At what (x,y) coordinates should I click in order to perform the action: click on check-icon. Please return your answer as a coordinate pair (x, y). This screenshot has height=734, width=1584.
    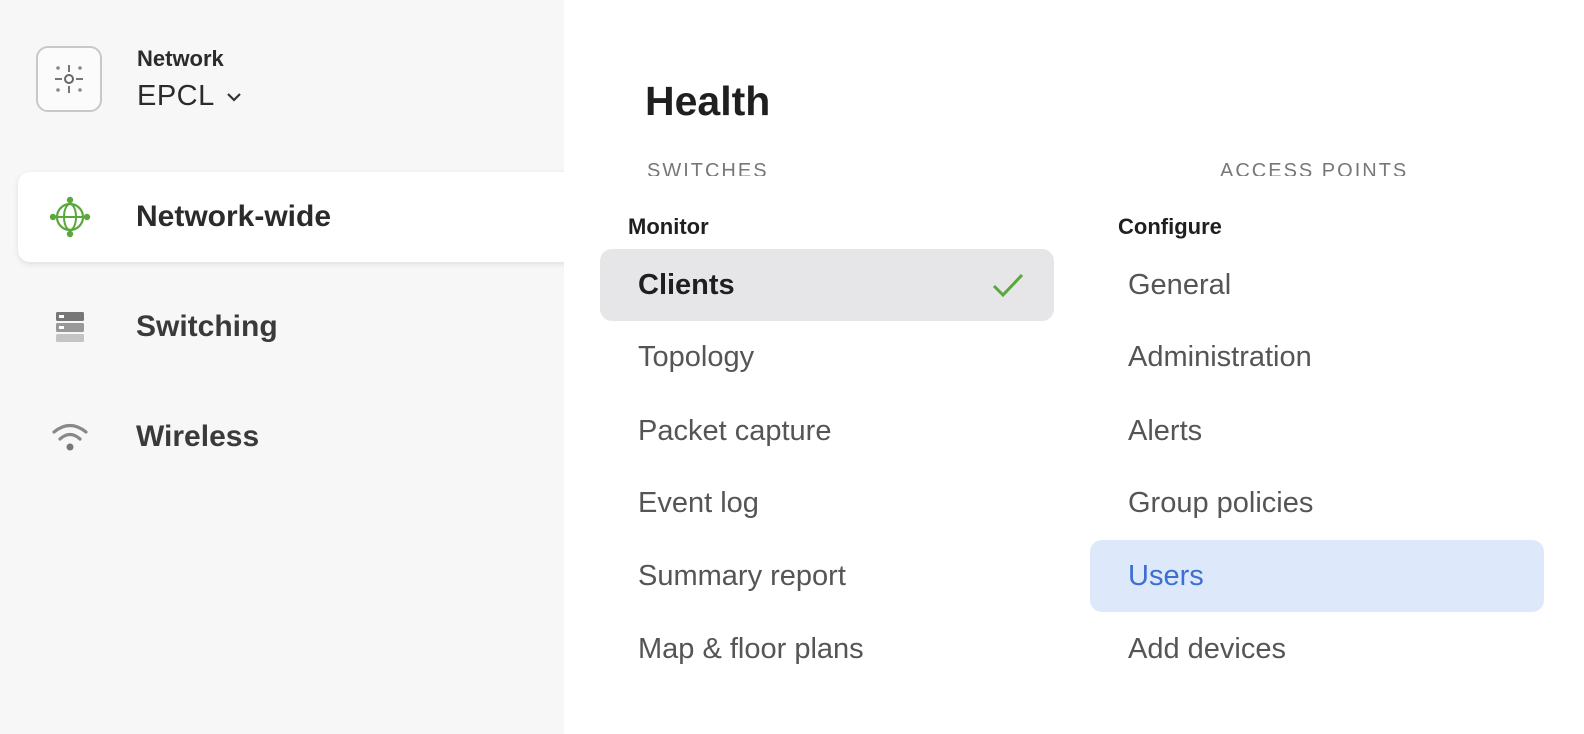
    Looking at the image, I should click on (1008, 285).